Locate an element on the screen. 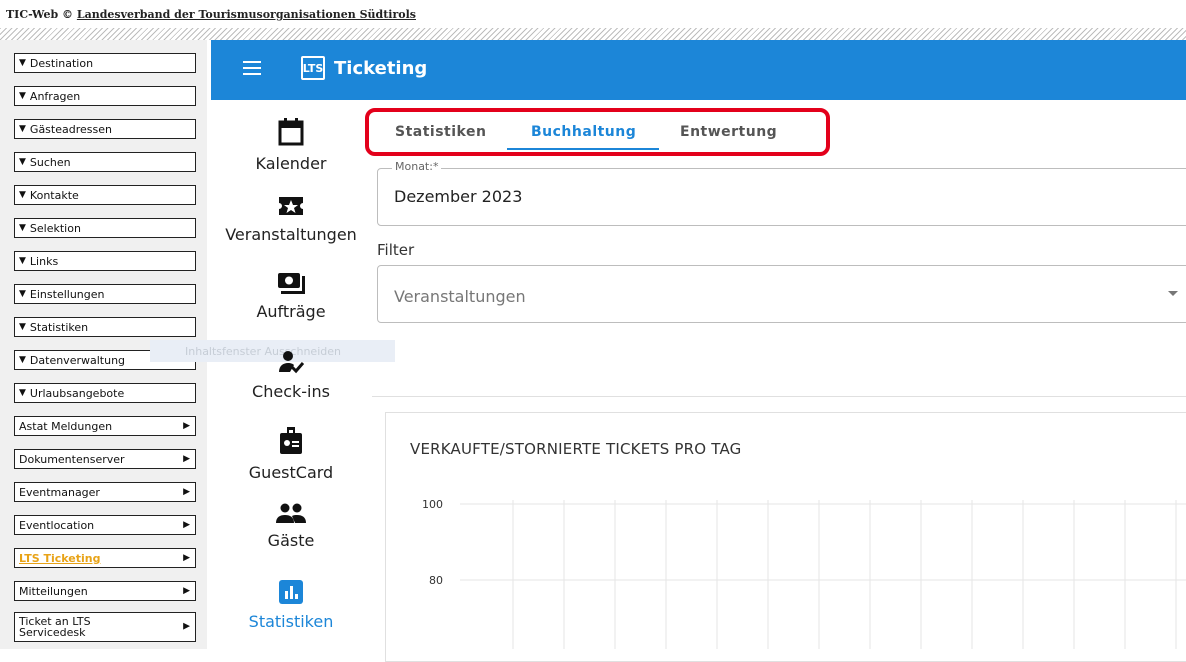  sidebar-item-label: Statistiken is located at coordinates (59, 327).